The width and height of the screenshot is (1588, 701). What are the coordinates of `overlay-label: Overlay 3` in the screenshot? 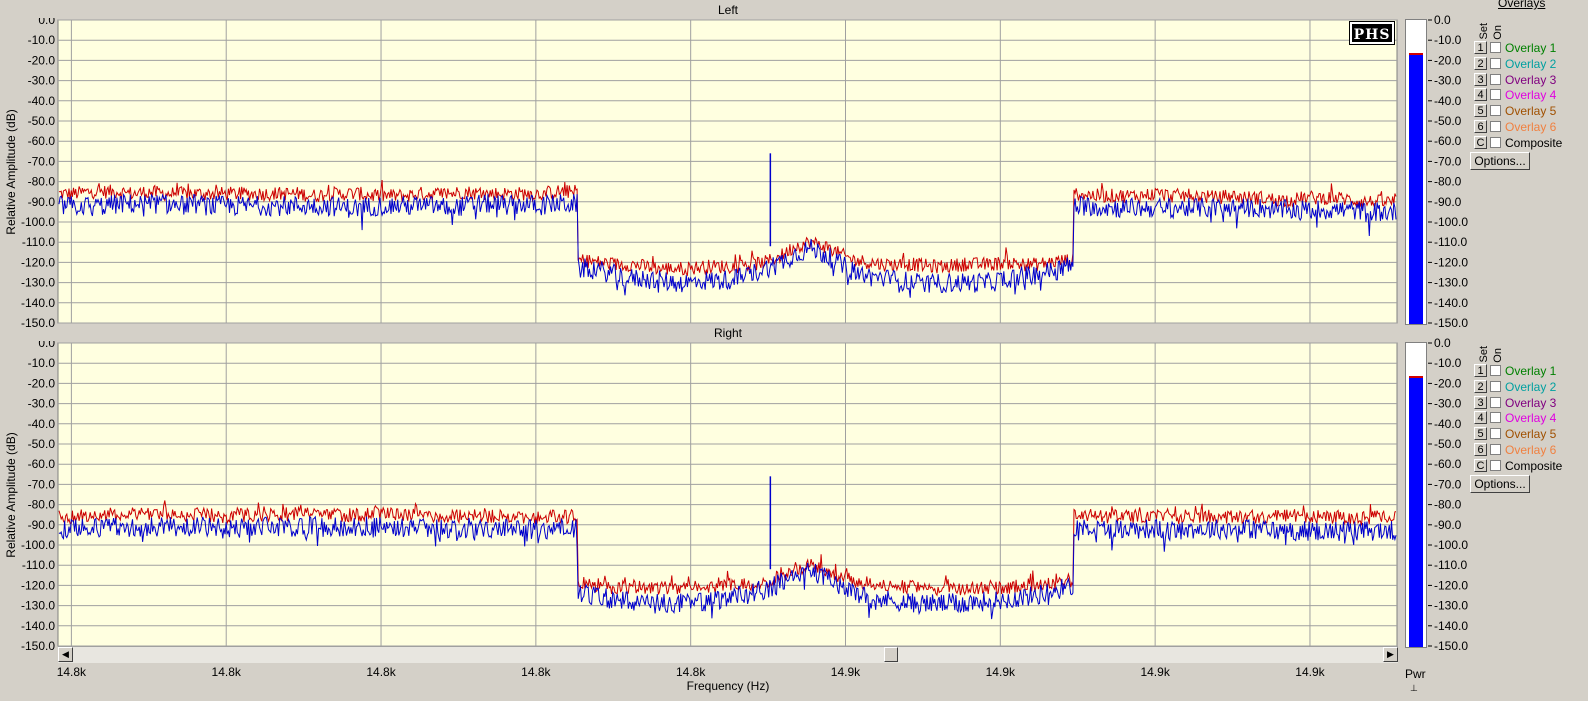 It's located at (1531, 79).